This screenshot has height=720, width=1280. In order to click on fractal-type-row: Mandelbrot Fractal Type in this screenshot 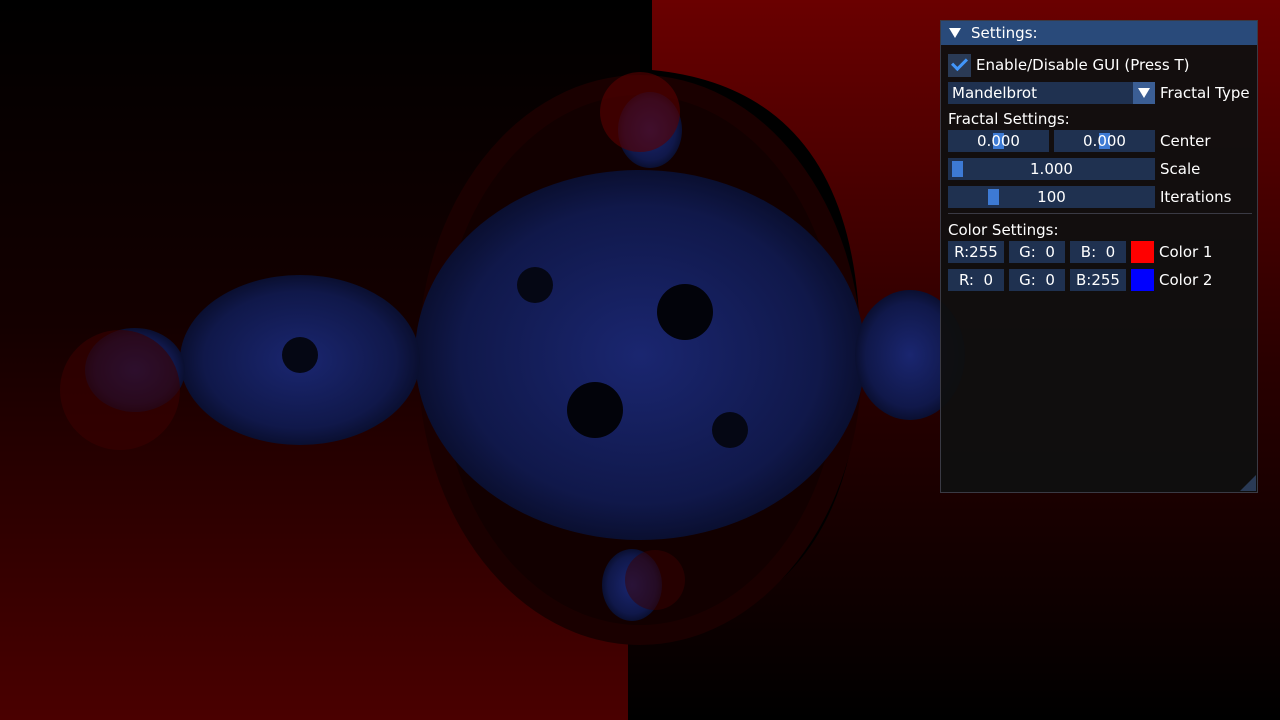, I will do `click(1099, 93)`.